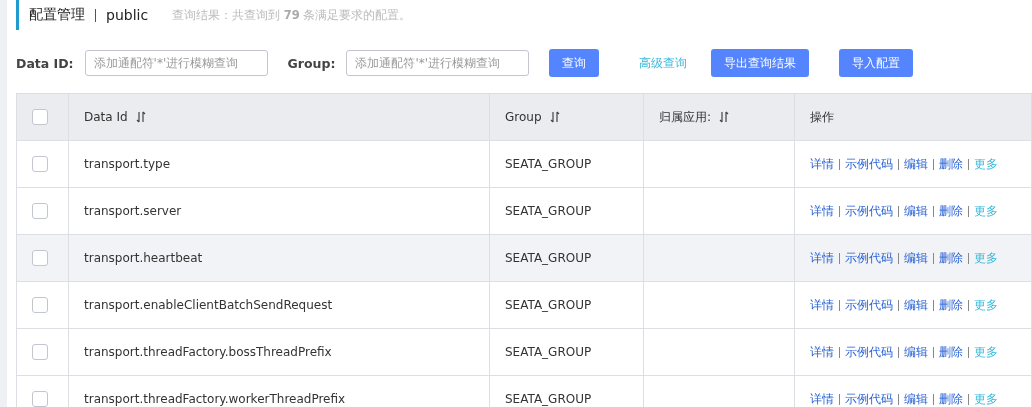 Image resolution: width=1032 pixels, height=407 pixels. Describe the element at coordinates (106, 117) in the screenshot. I see `column-label: Data Id` at that location.